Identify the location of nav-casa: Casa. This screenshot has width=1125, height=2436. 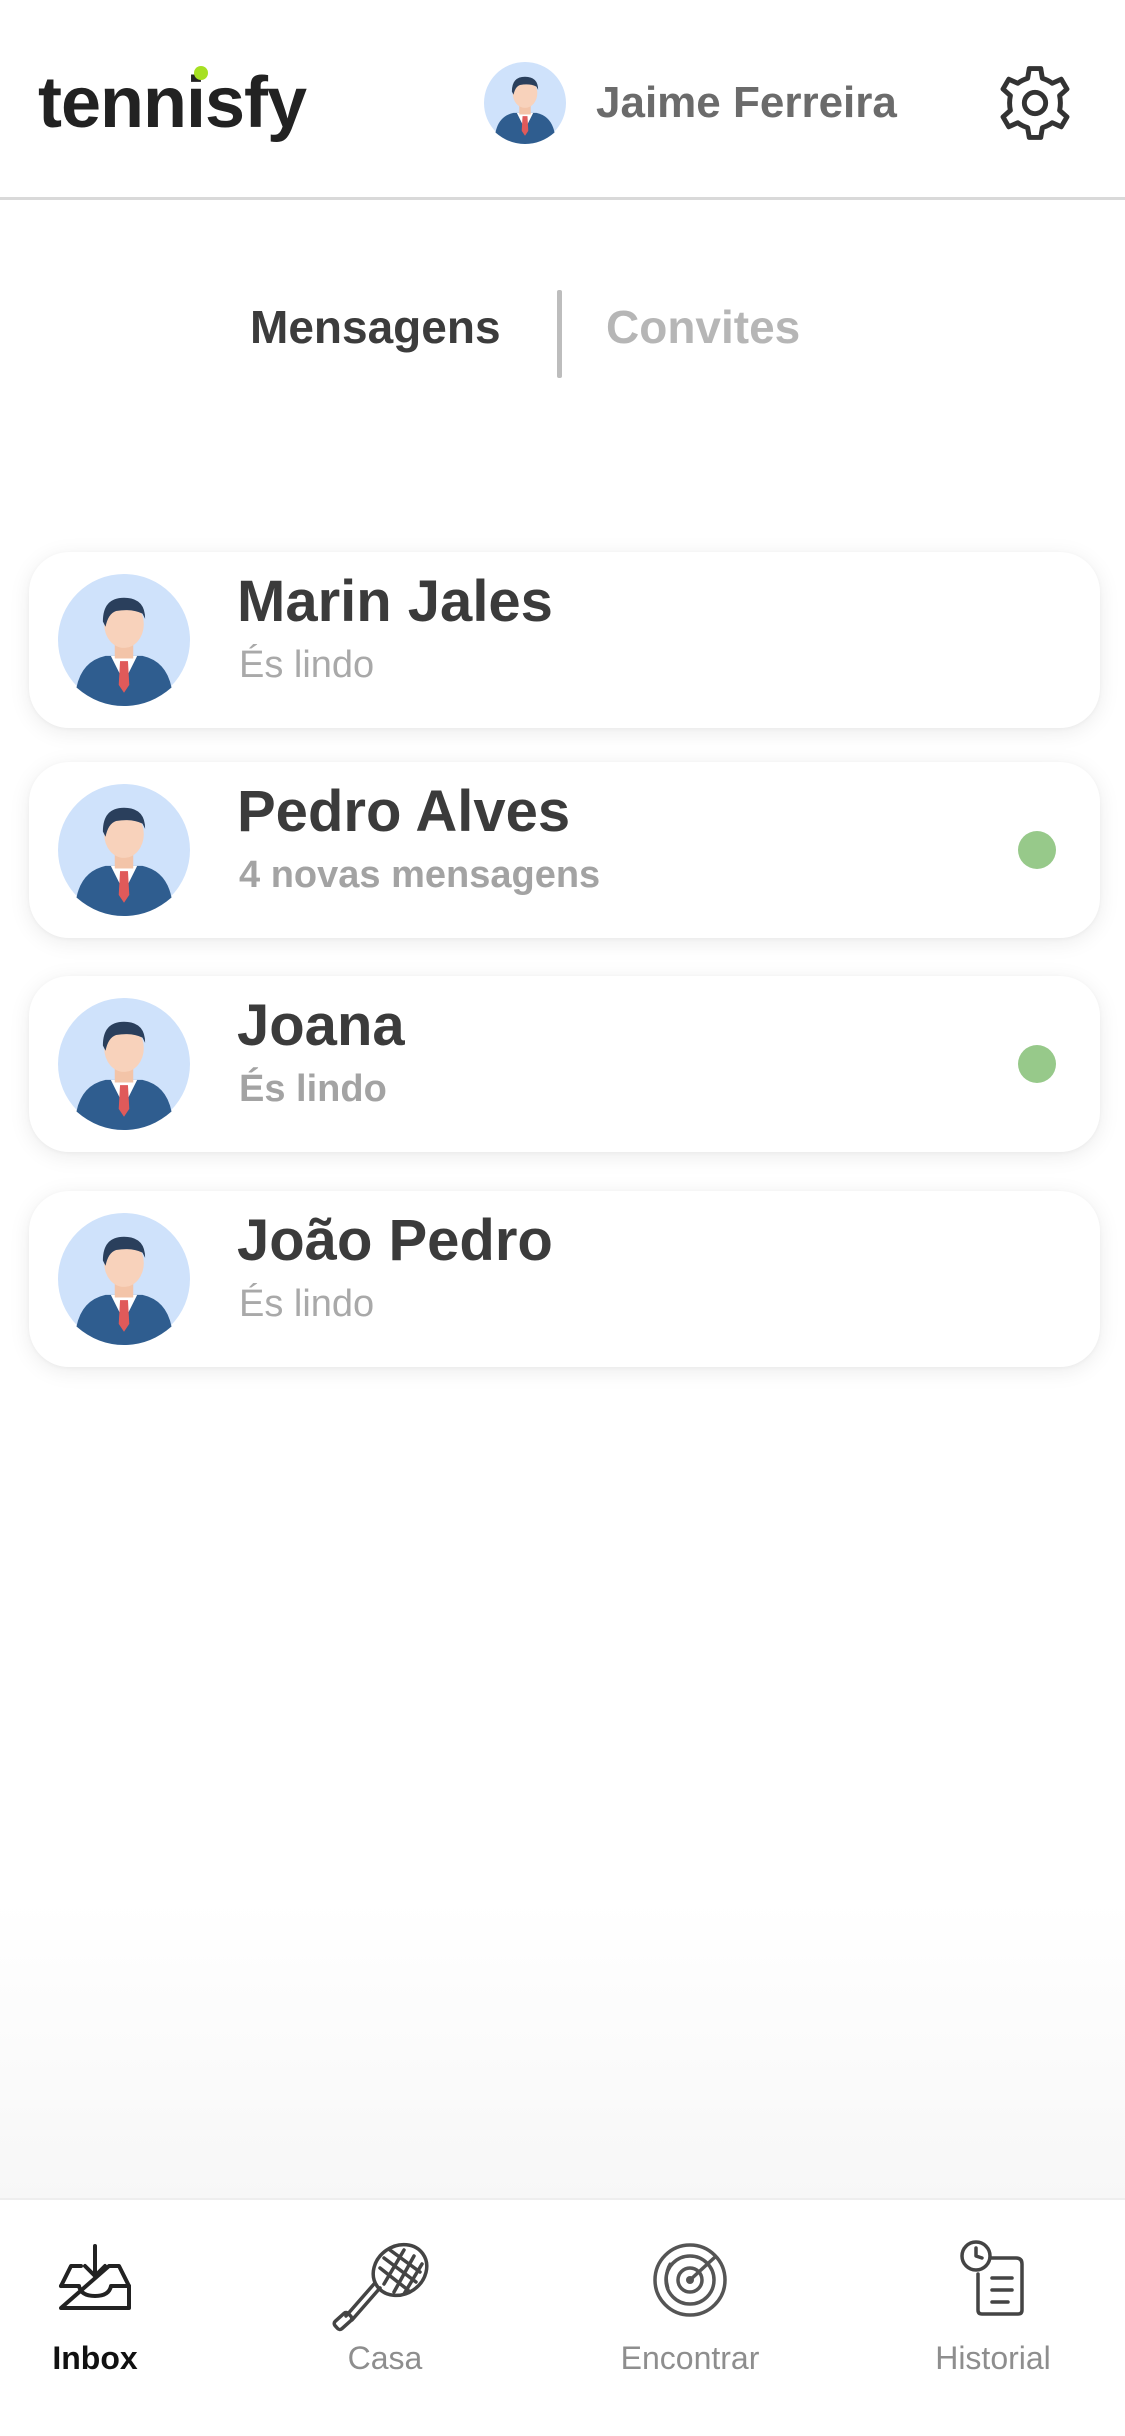
(385, 2318).